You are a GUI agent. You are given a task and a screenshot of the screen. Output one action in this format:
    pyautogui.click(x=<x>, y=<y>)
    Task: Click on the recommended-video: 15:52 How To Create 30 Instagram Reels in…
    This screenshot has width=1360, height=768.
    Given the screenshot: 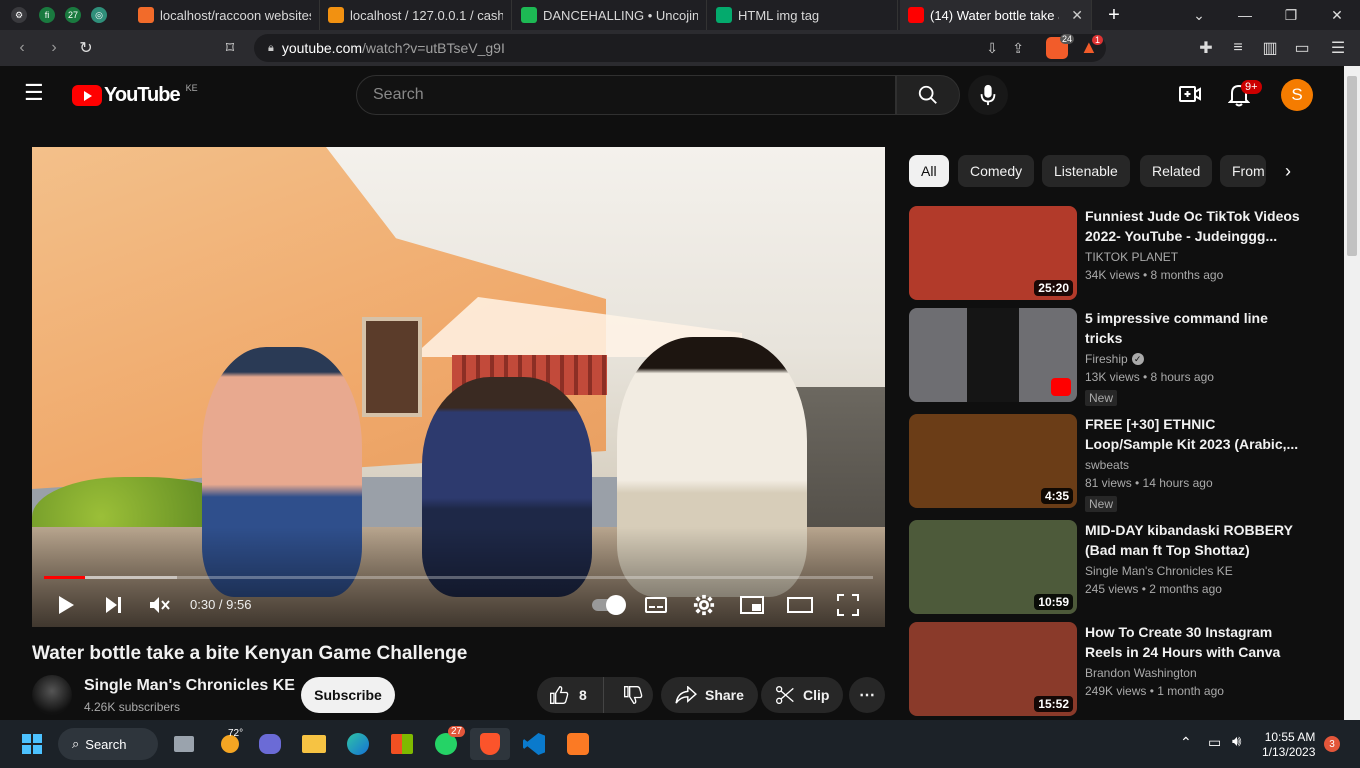 What is the action you would take?
    pyautogui.click(x=1119, y=669)
    